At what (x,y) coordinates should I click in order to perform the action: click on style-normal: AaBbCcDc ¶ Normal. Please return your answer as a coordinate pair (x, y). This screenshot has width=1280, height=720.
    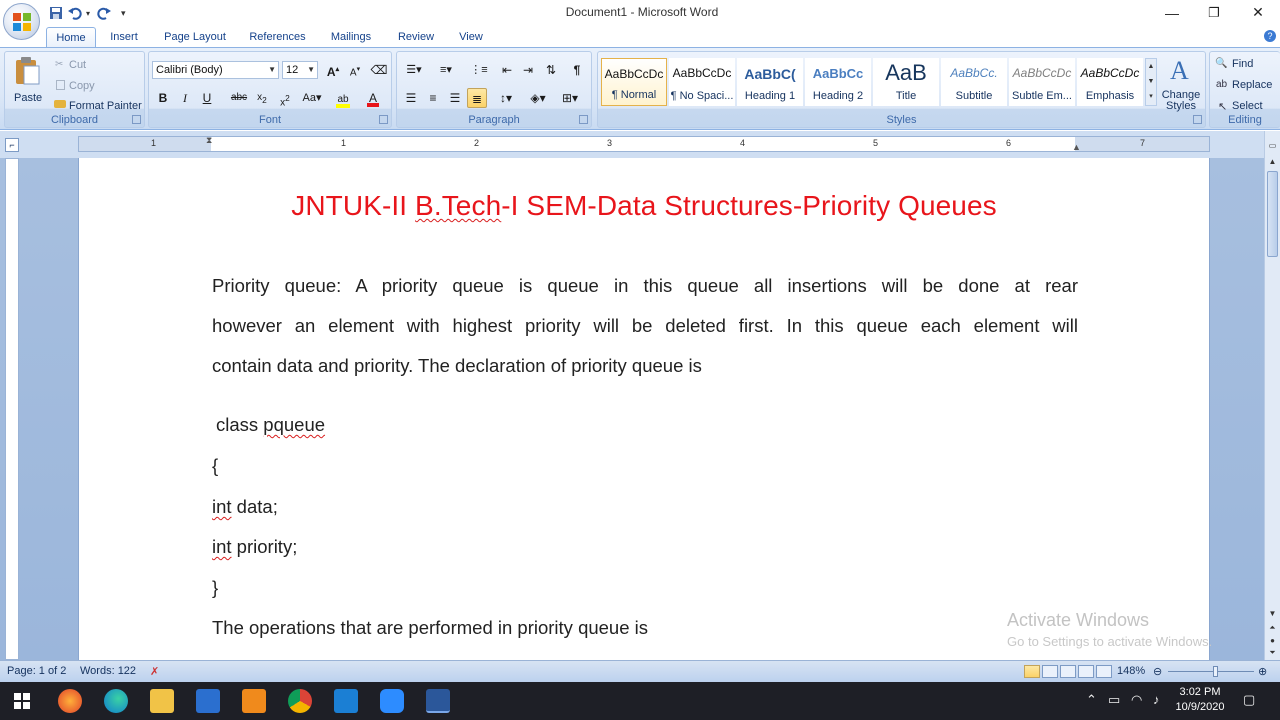
    Looking at the image, I should click on (634, 82).